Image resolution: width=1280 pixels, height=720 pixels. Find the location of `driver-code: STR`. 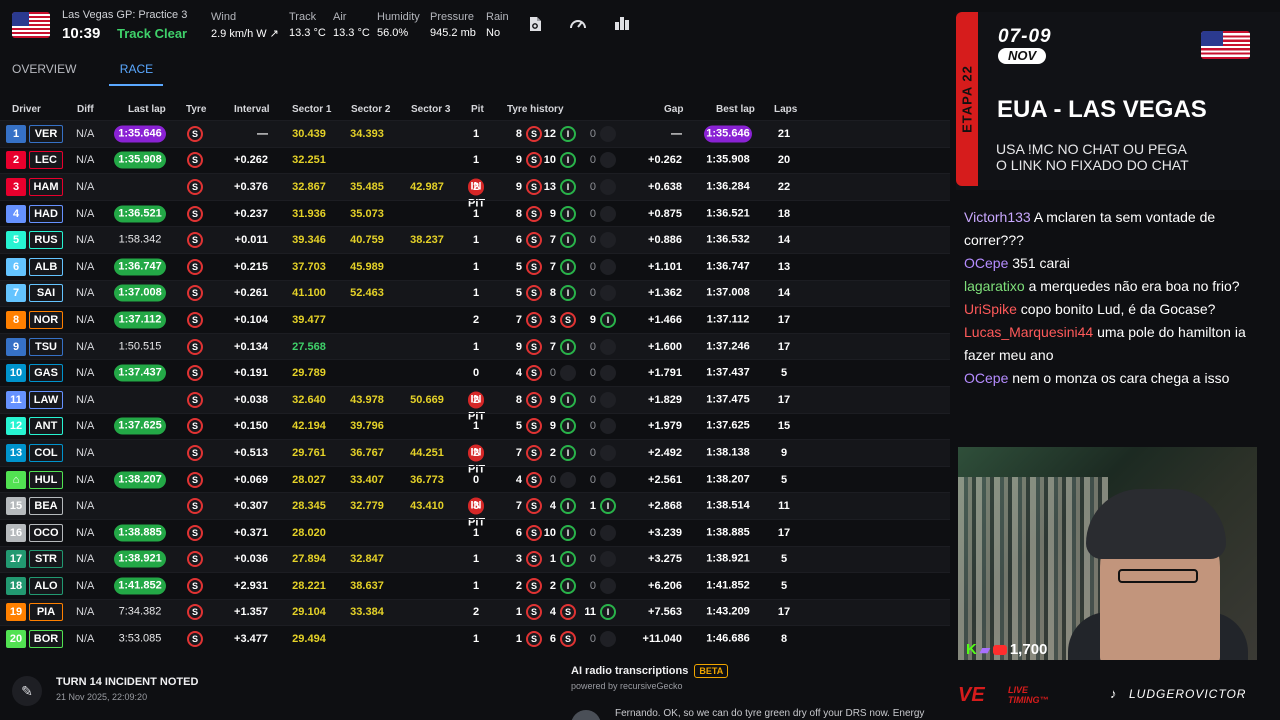

driver-code: STR is located at coordinates (46, 559).